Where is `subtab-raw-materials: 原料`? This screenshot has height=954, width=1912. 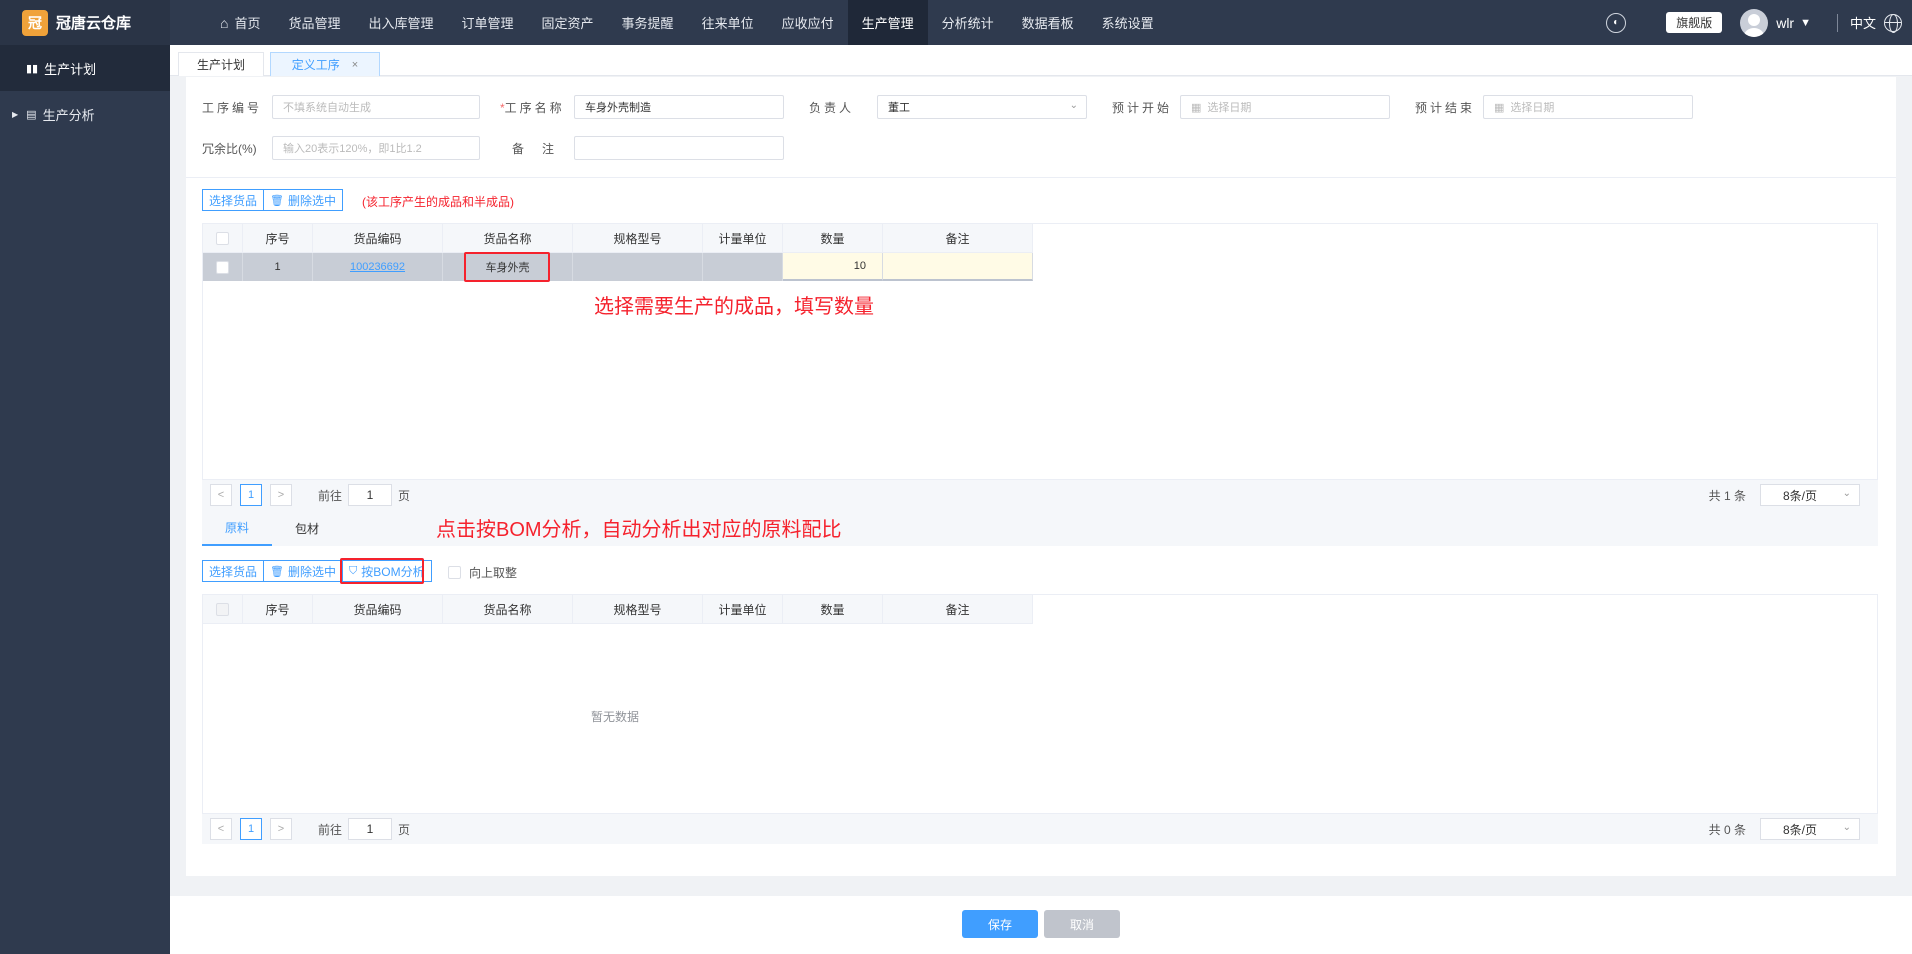
subtab-raw-materials: 原料 is located at coordinates (237, 528).